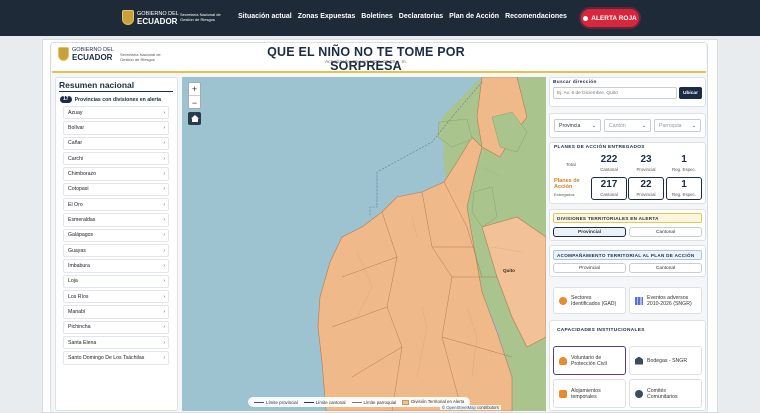 The width and height of the screenshot is (760, 413). Describe the element at coordinates (116, 113) in the screenshot. I see `province-item: Azuay ›` at that location.